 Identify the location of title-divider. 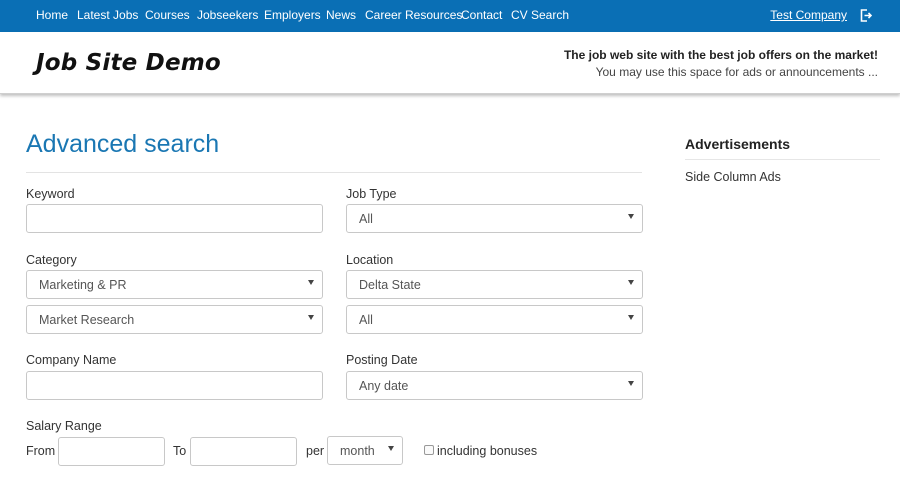
(334, 172).